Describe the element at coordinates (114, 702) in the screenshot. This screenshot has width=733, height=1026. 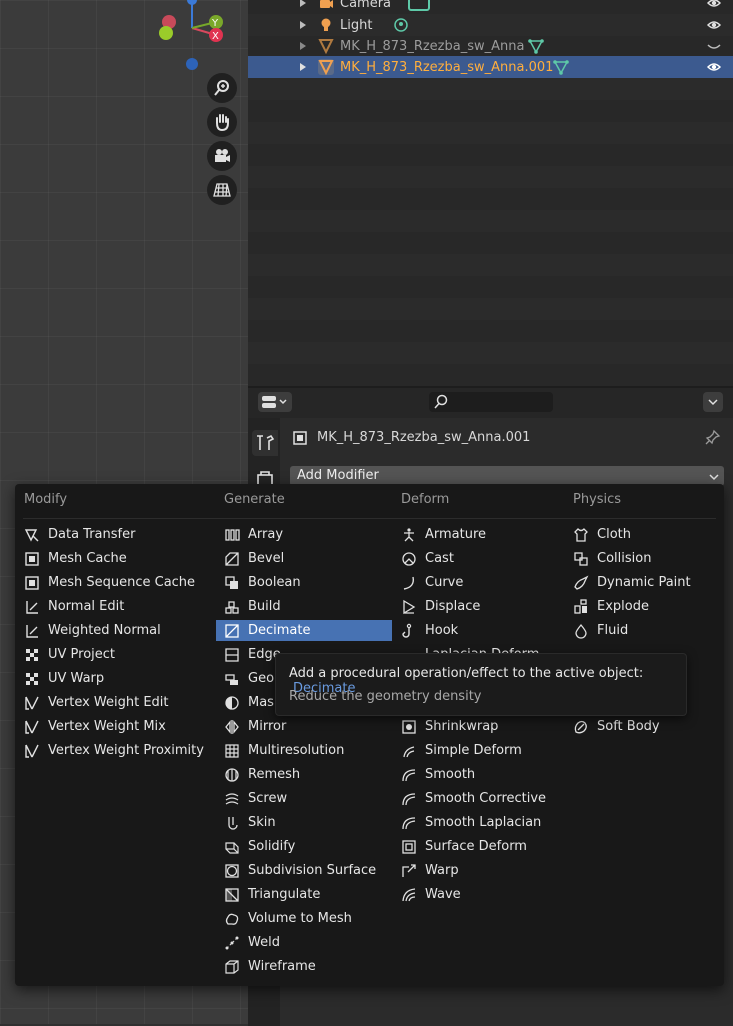
I see `menu-item-vertex-weight-edit: Vertex Weight Edit` at that location.